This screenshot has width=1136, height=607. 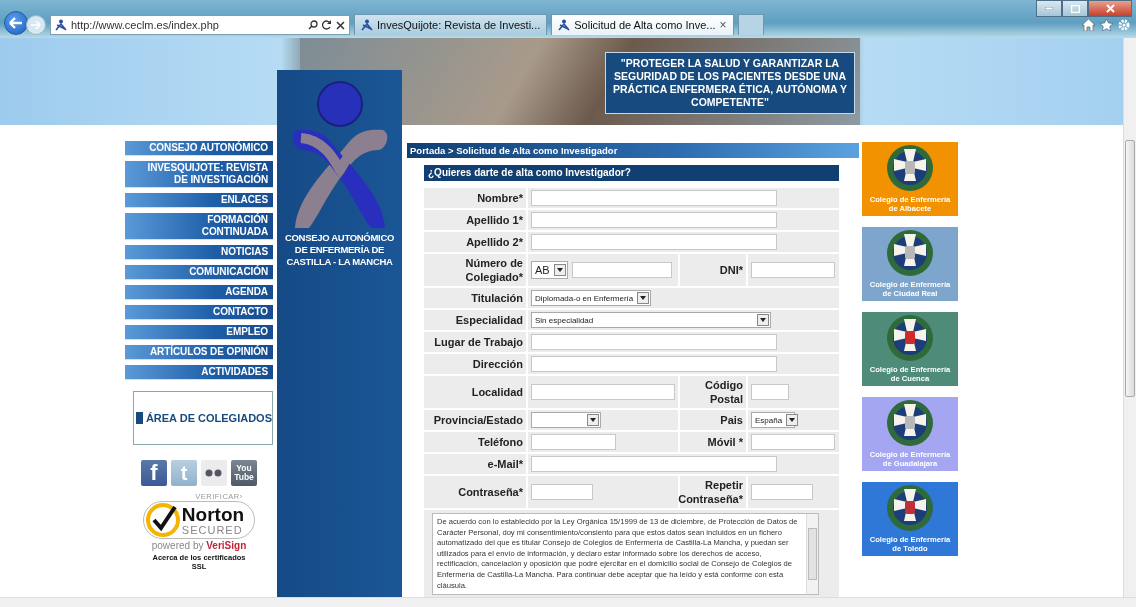 I want to click on field-label: Lugar de Trabajo, so click(x=475, y=342).